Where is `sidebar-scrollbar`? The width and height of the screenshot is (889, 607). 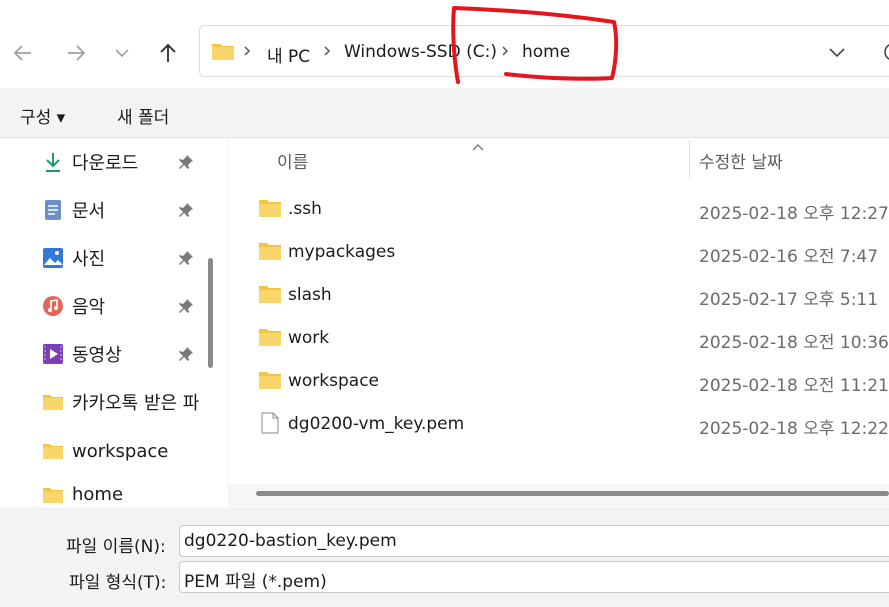 sidebar-scrollbar is located at coordinates (210, 313).